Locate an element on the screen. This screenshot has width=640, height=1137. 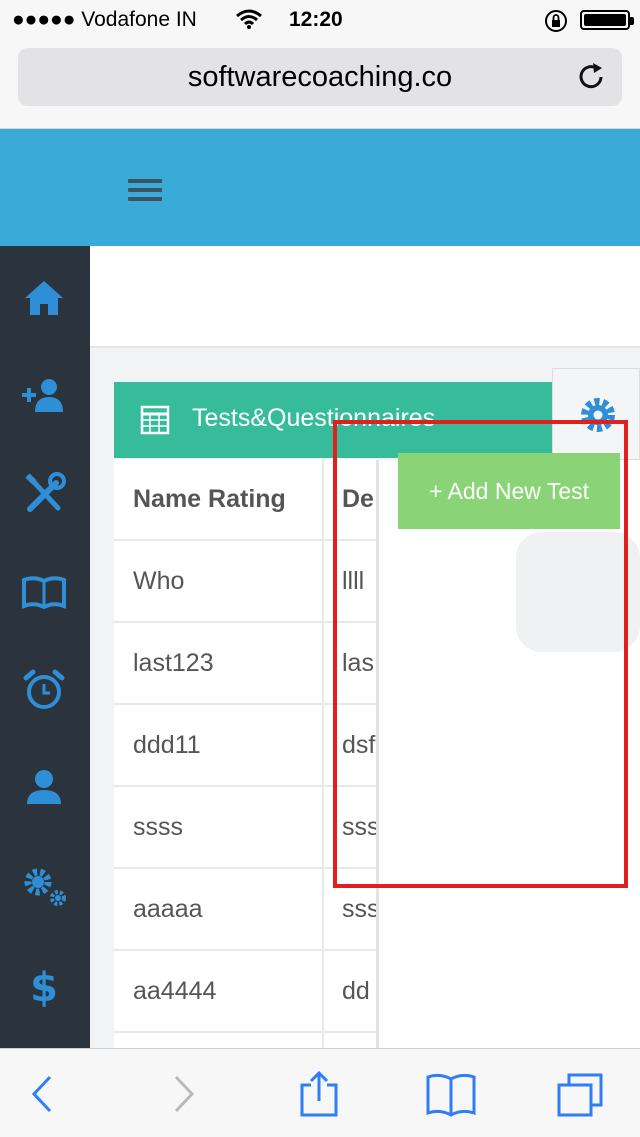
content-top-band is located at coordinates (365, 297).